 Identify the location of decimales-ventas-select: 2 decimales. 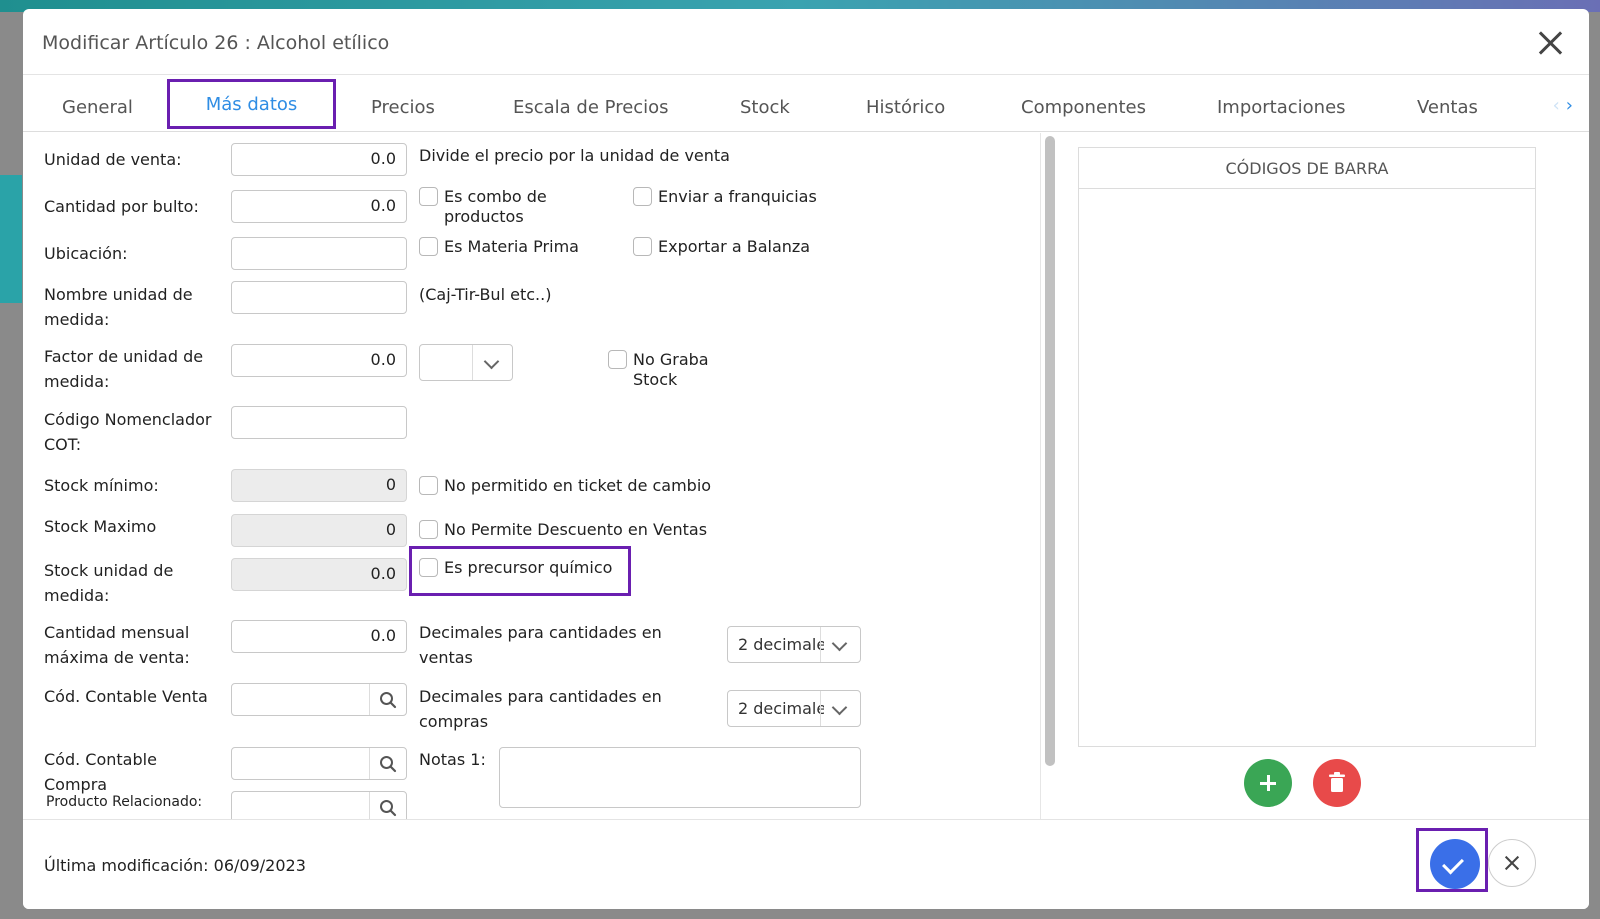
(794, 644).